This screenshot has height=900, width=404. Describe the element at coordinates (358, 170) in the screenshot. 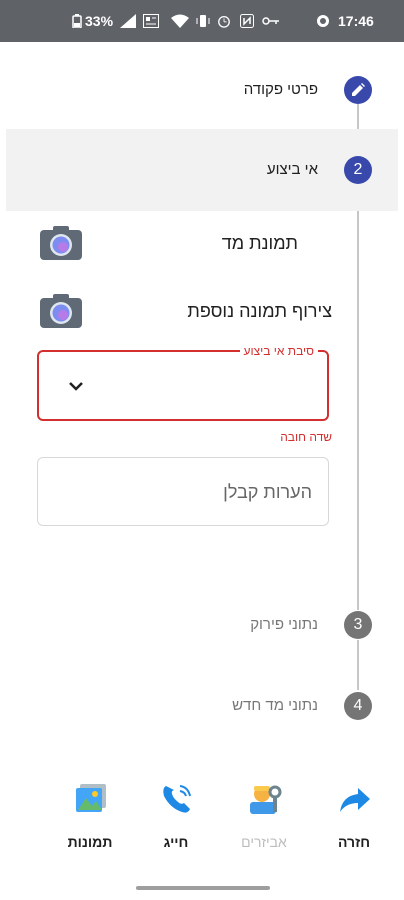

I see `step-2-circle: 2` at that location.